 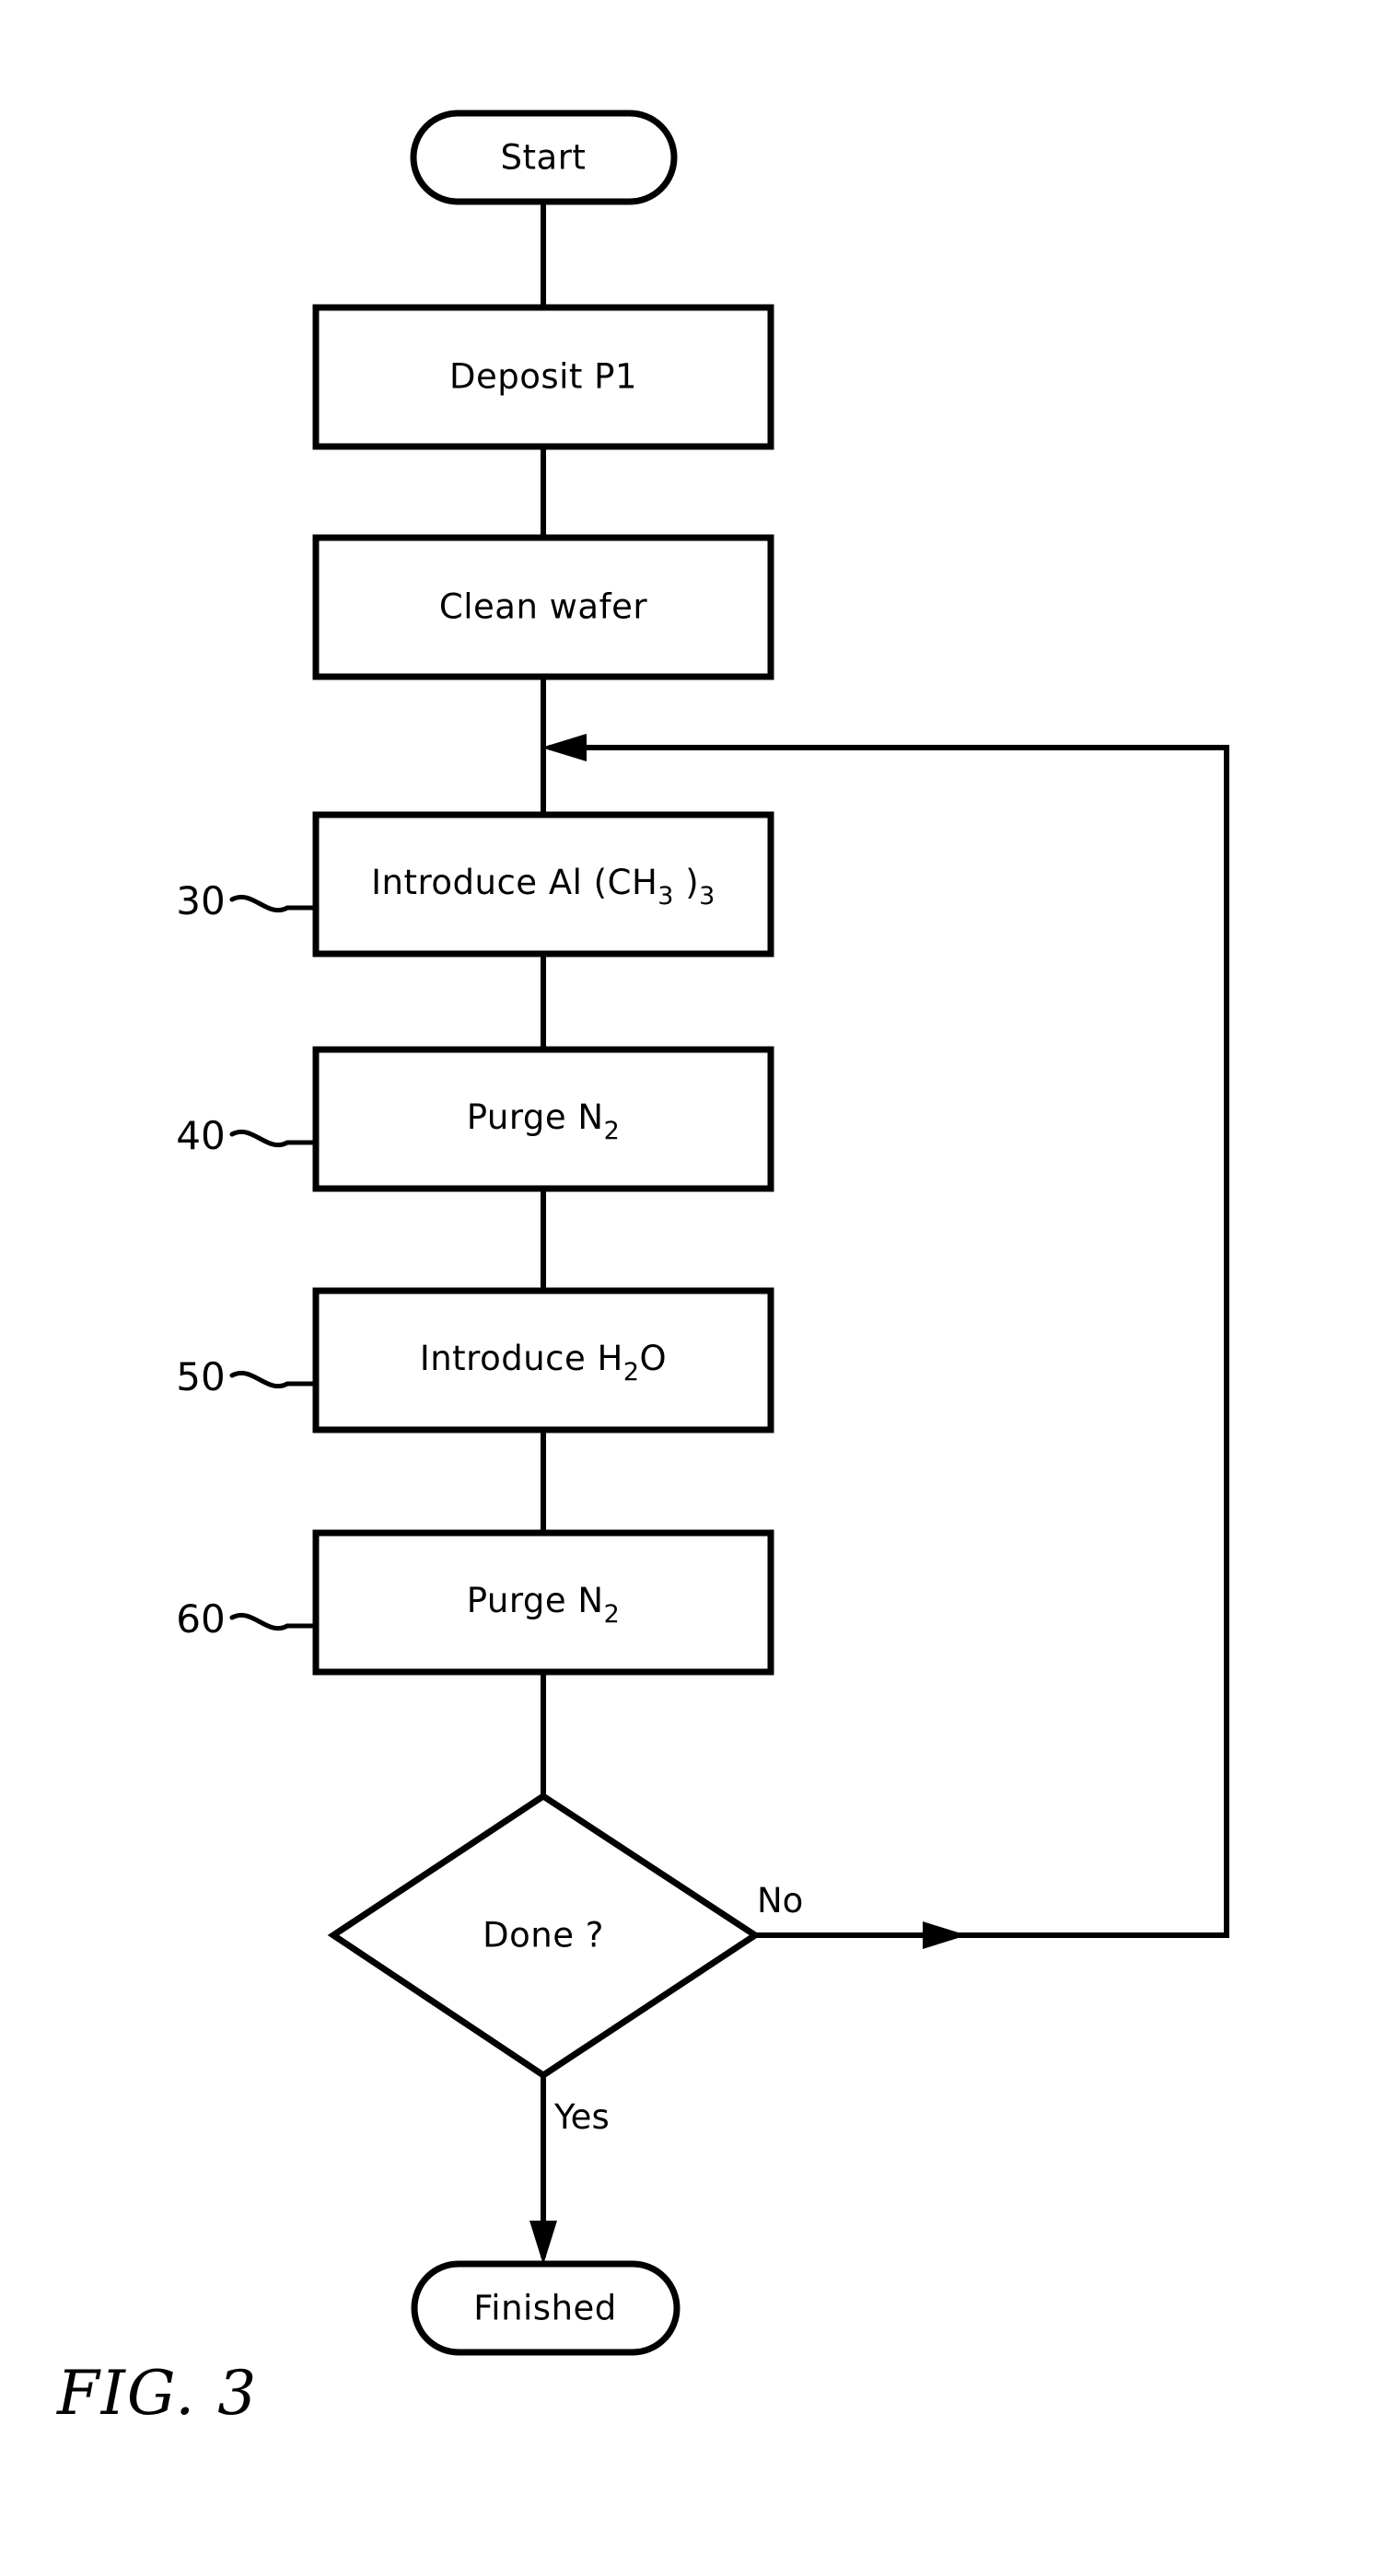 I want to click on introduce-h2o-label-sub1: 2, so click(x=631, y=1372).